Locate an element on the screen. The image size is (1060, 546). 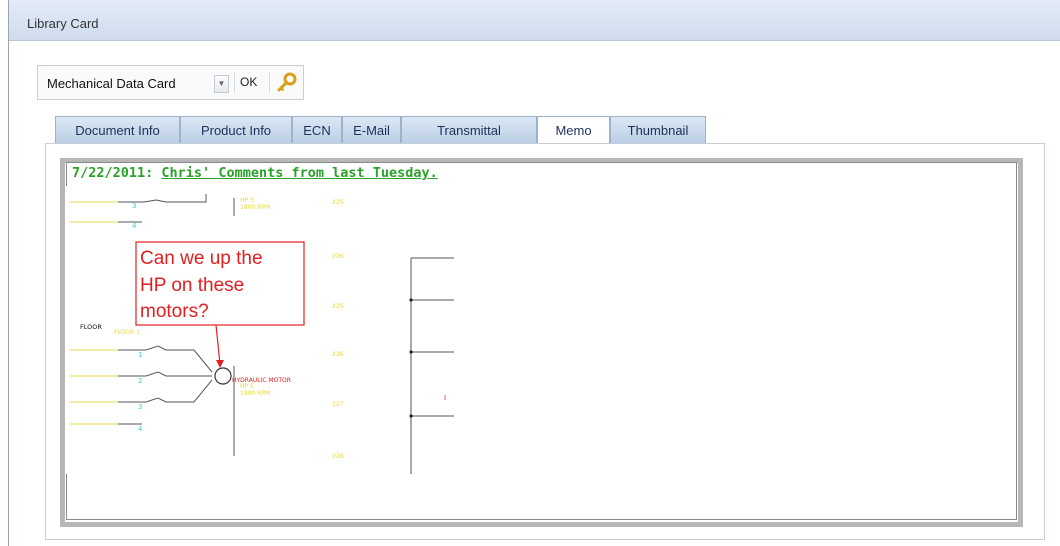
schematic-motor-label: HYDRAULIC MOTOR is located at coordinates (261, 380).